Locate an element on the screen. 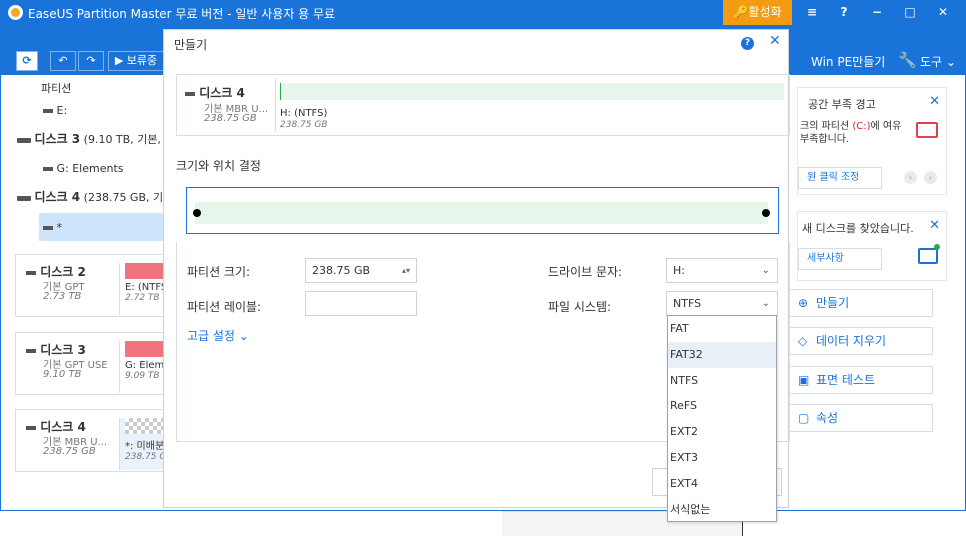  fs-option-ntfs: NTFS is located at coordinates (722, 381).